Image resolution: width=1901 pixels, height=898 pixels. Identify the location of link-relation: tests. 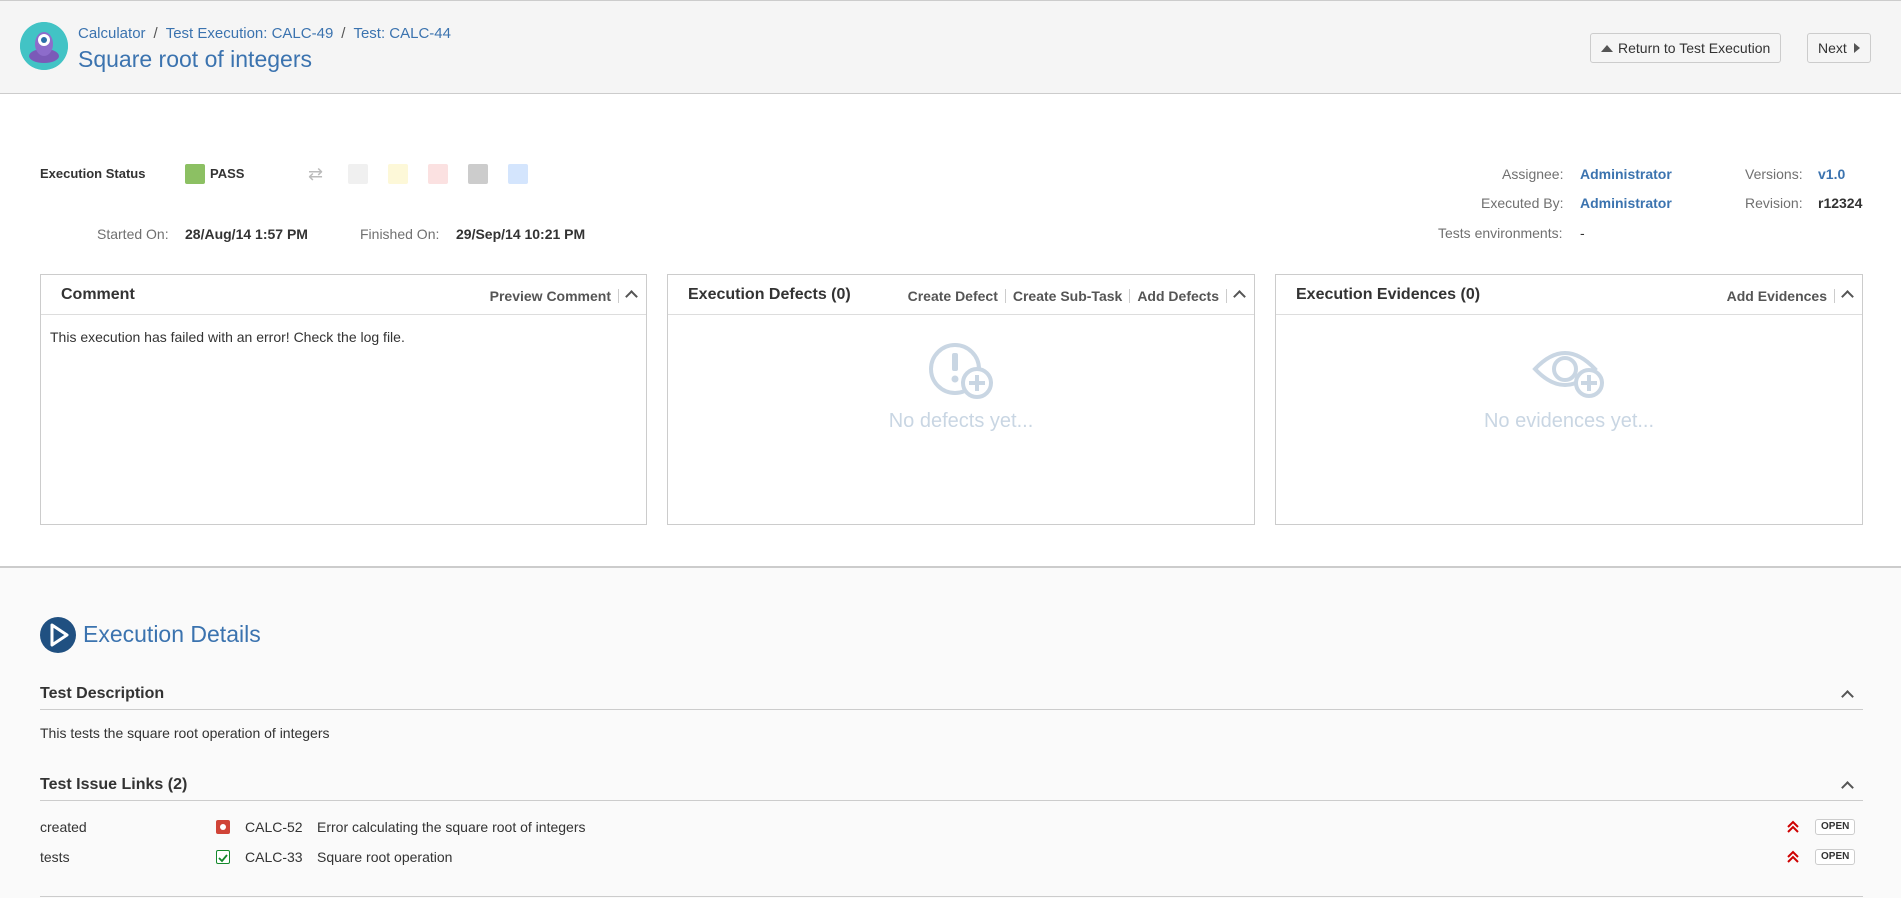
(55, 857).